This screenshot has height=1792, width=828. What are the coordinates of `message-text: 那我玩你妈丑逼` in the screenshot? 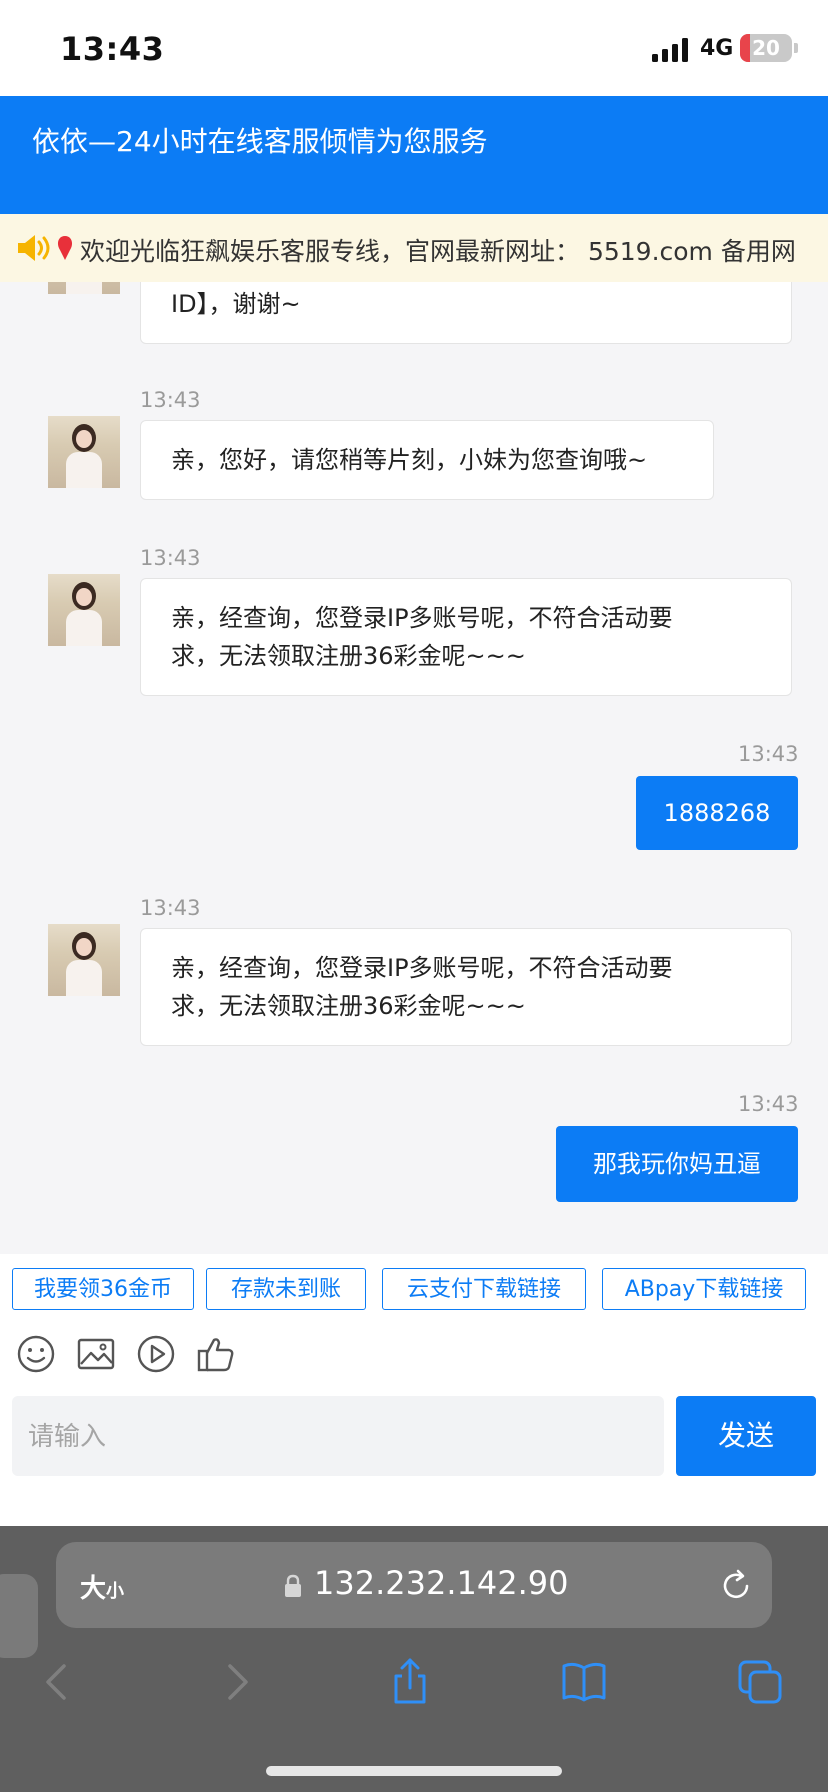 It's located at (677, 1164).